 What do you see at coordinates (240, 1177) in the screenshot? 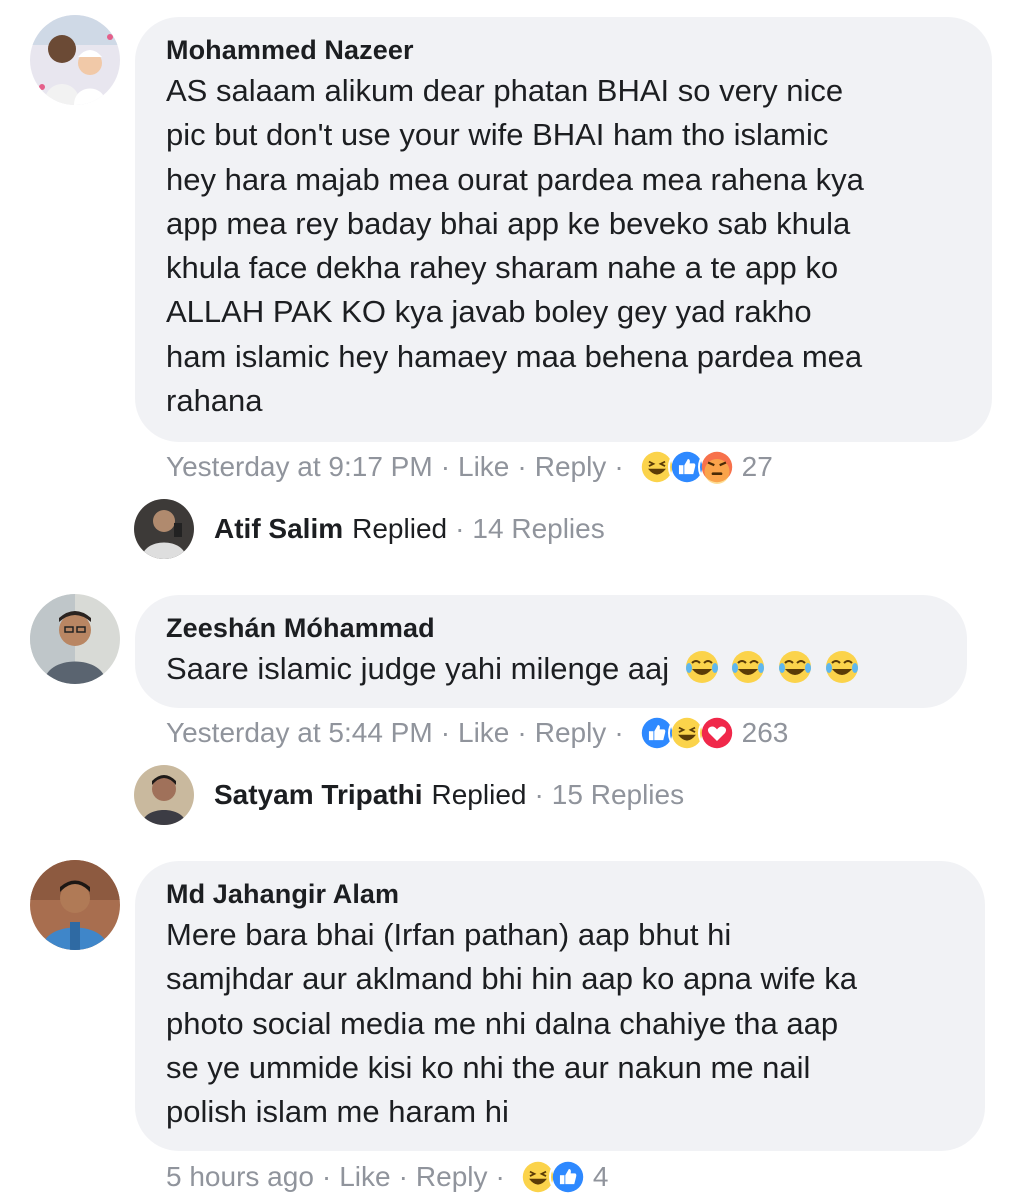
I see `comment-timestamp: 5 hours ago` at bounding box center [240, 1177].